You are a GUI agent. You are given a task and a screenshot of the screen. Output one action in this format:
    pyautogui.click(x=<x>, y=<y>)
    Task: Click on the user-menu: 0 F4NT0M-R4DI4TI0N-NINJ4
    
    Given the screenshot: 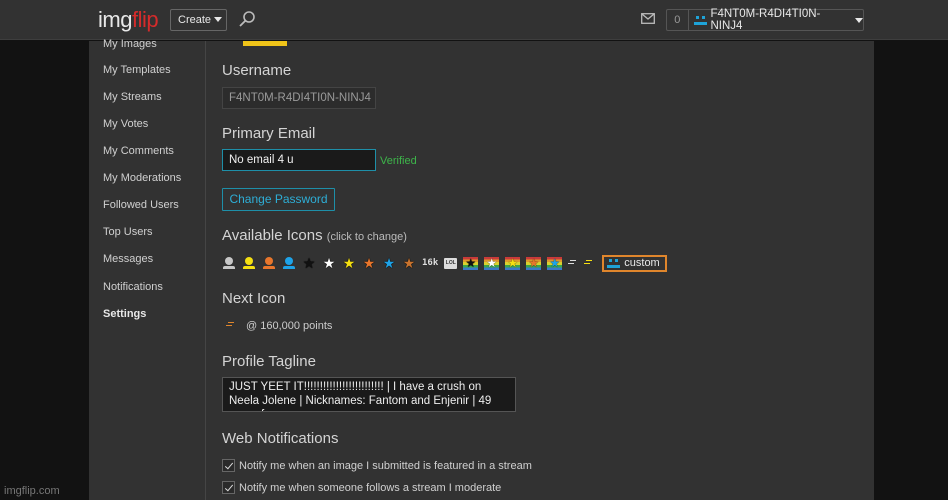 What is the action you would take?
    pyautogui.click(x=765, y=20)
    